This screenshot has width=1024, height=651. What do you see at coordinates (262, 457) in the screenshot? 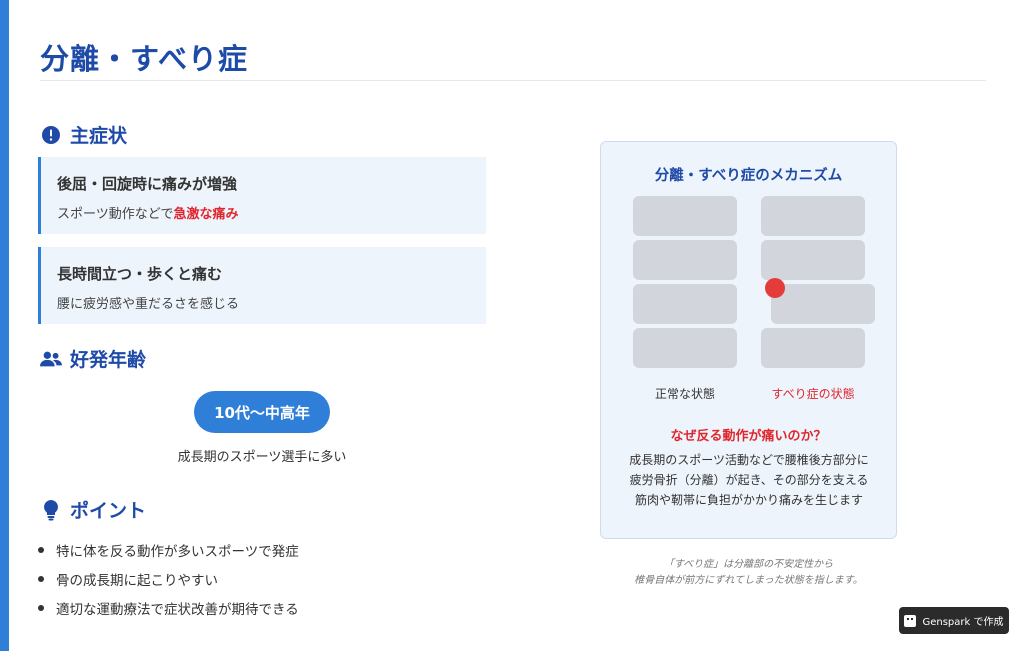
I see `age-note: 成長期のスポーツ選手に多い` at bounding box center [262, 457].